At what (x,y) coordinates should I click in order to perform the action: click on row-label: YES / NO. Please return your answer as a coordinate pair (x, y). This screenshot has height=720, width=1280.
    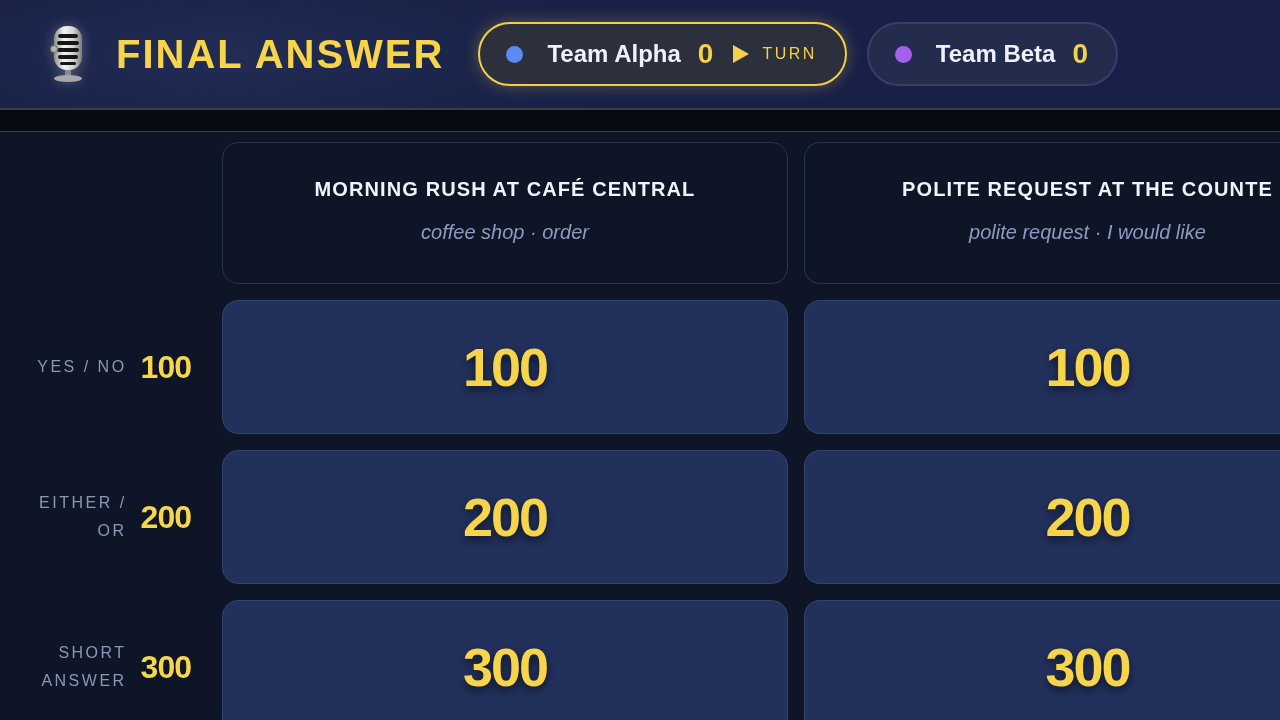
    Looking at the image, I should click on (82, 367).